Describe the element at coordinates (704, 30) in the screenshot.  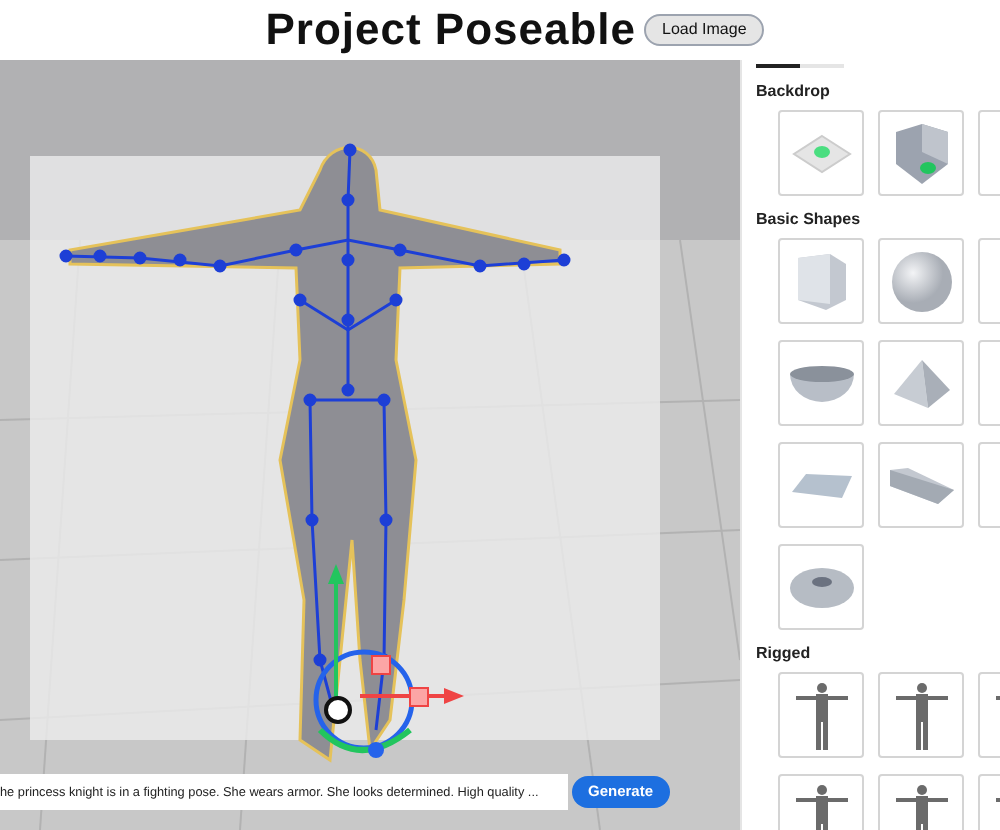
I see `load-image-button: Load Image` at that location.